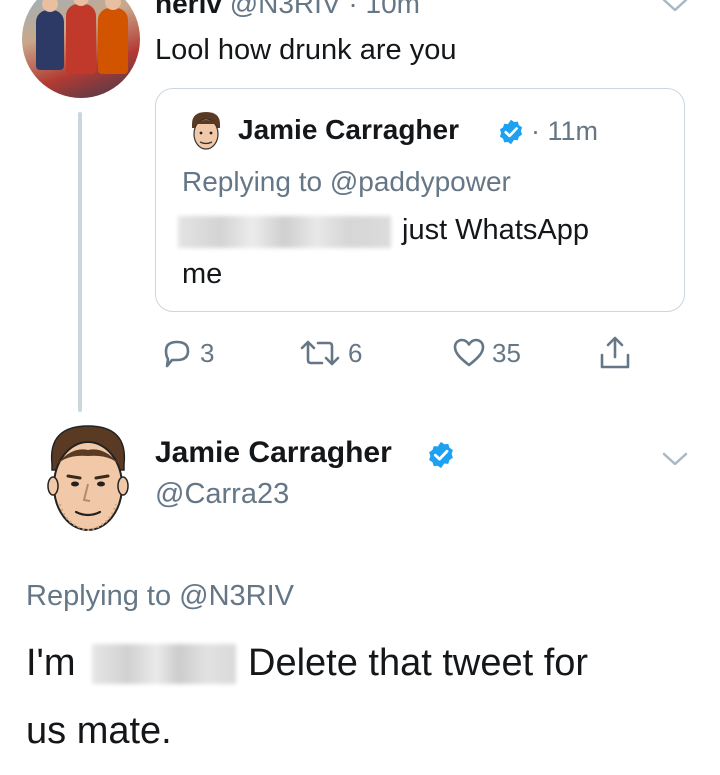 This screenshot has height=775, width=720. Describe the element at coordinates (349, 129) in the screenshot. I see `quoted-author-name: Jamie Carragher` at that location.